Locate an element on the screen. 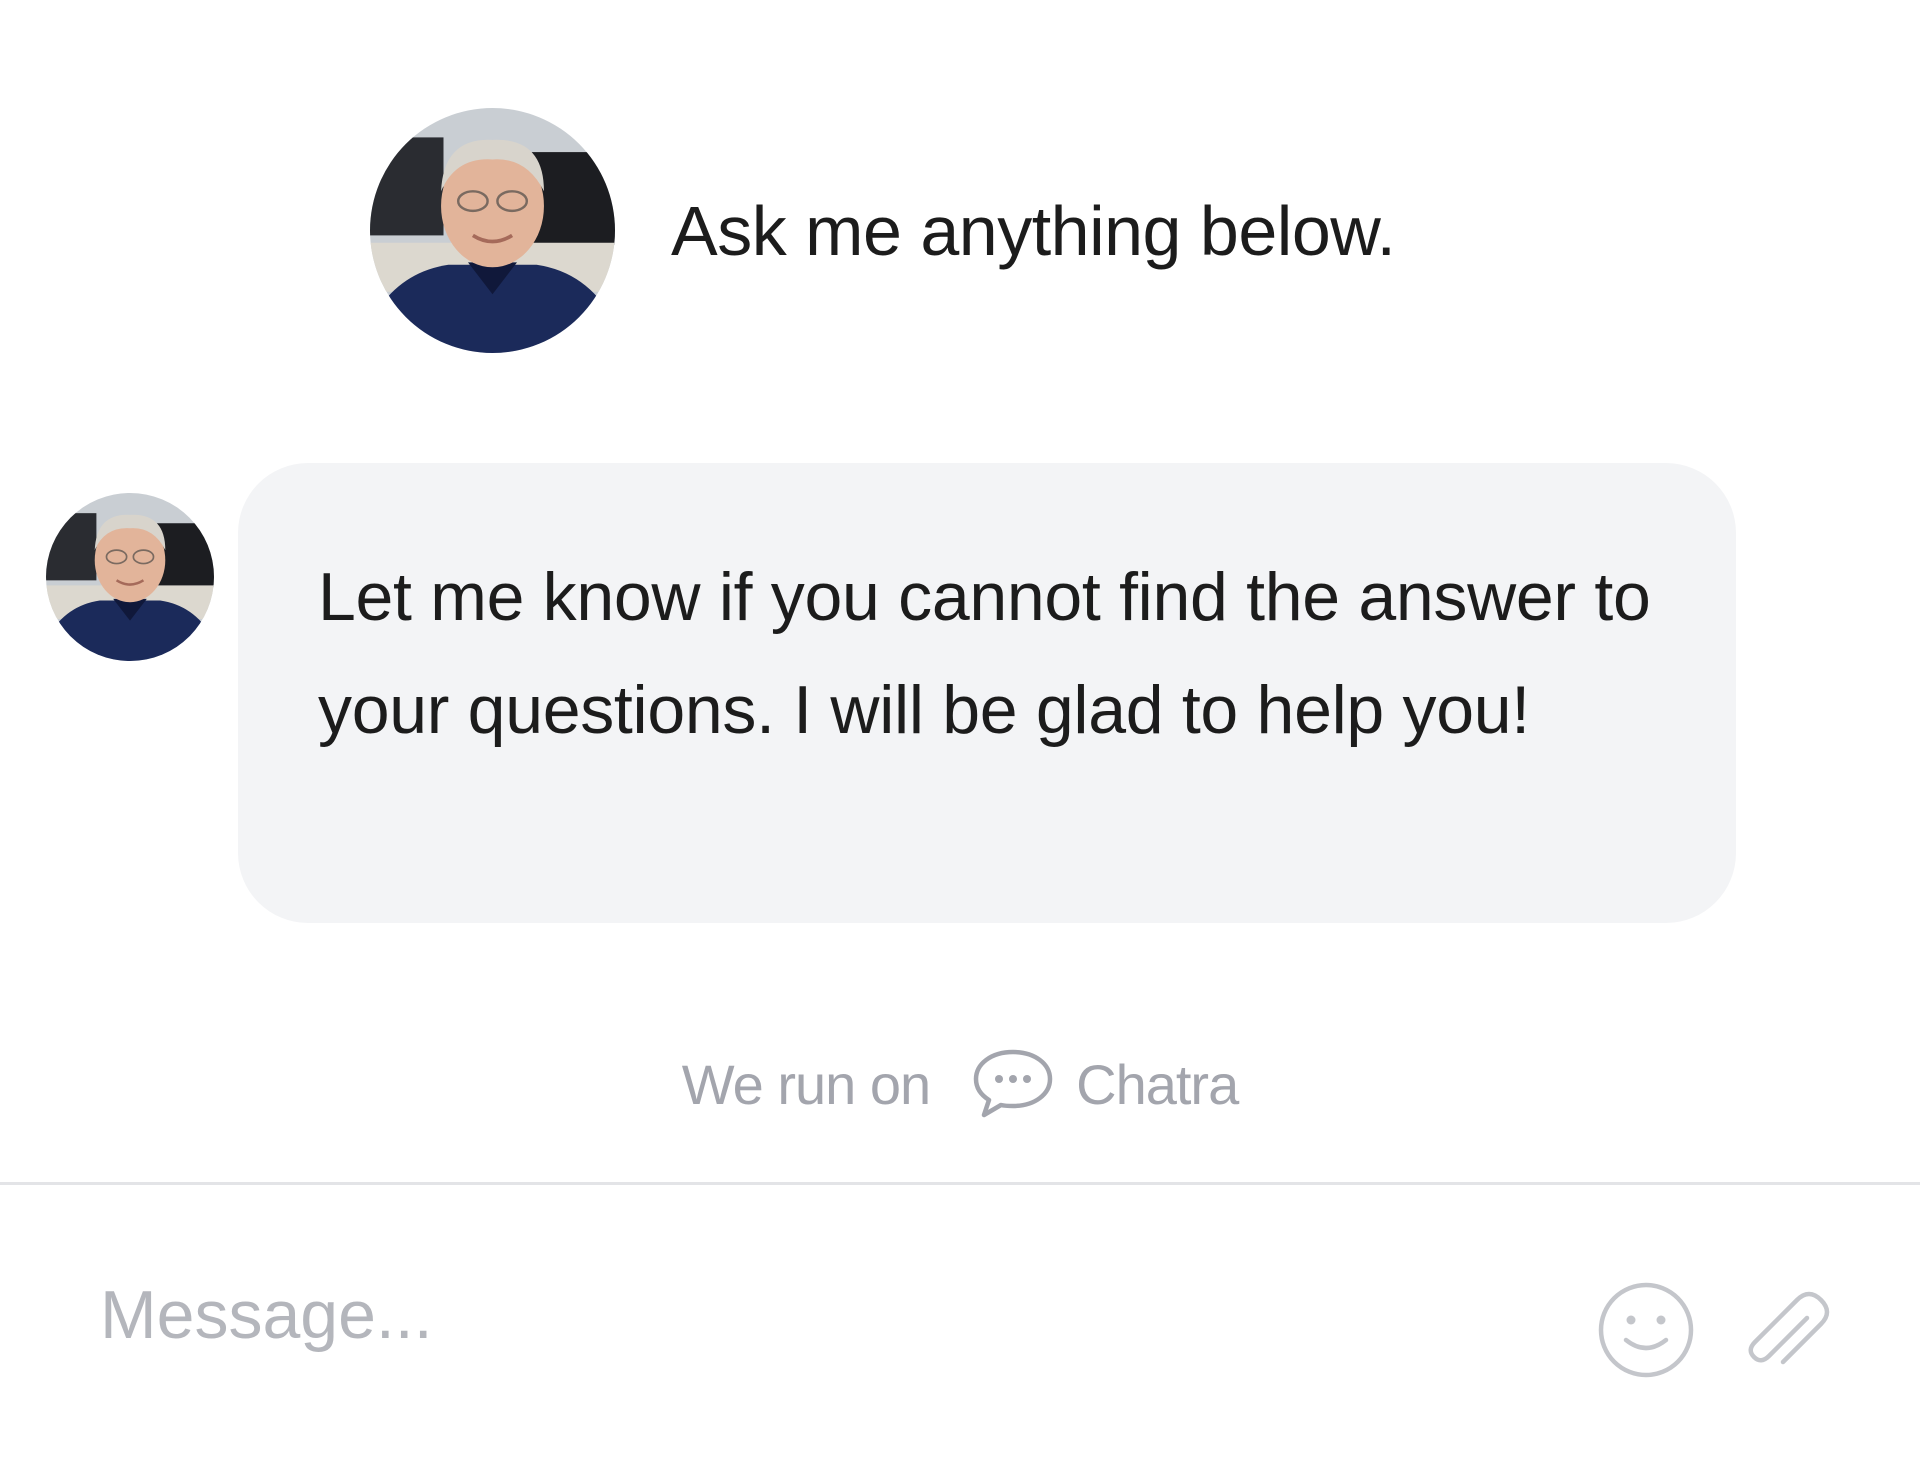  message-row is located at coordinates (130, 562).